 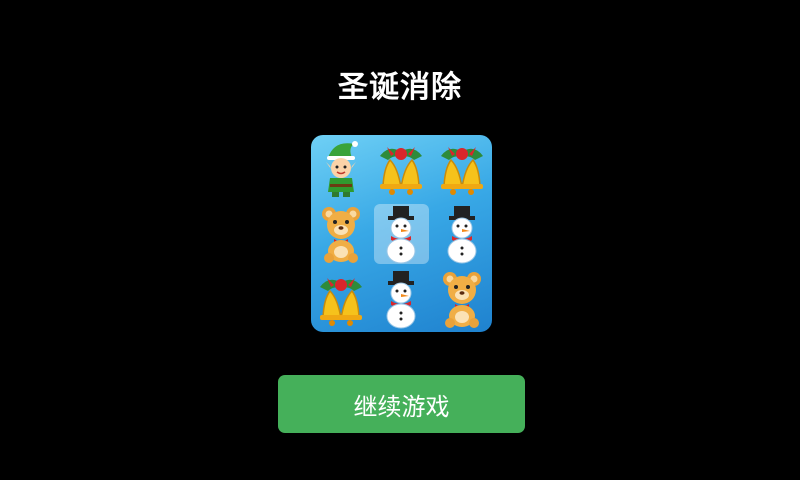 I want to click on page-title: 圣诞消除, so click(x=400, y=87).